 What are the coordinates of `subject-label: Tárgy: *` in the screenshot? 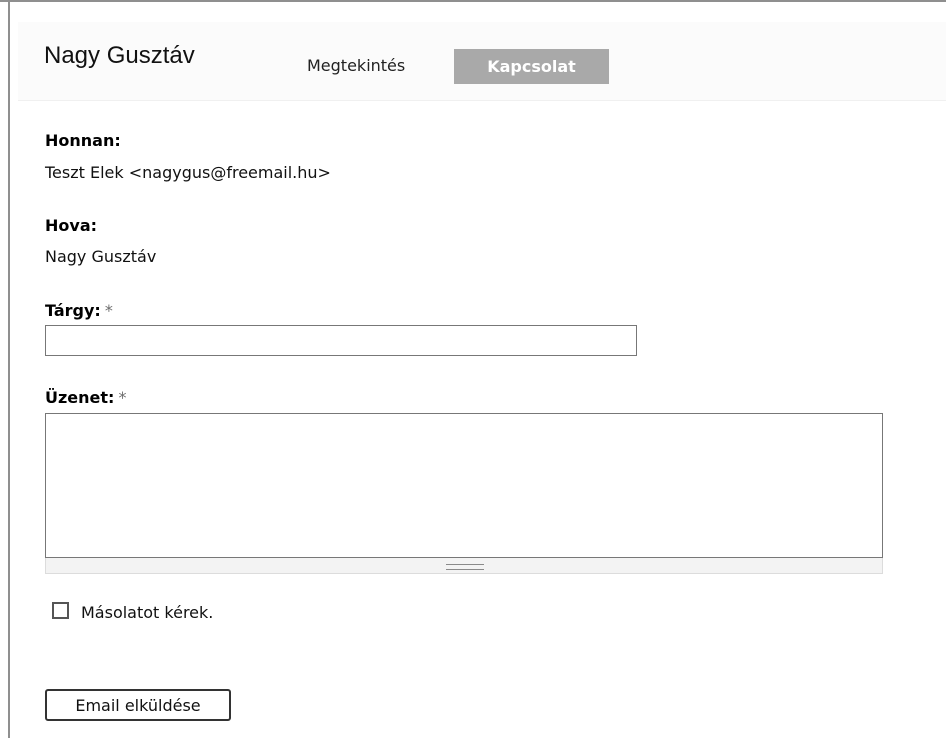 It's located at (79, 310).